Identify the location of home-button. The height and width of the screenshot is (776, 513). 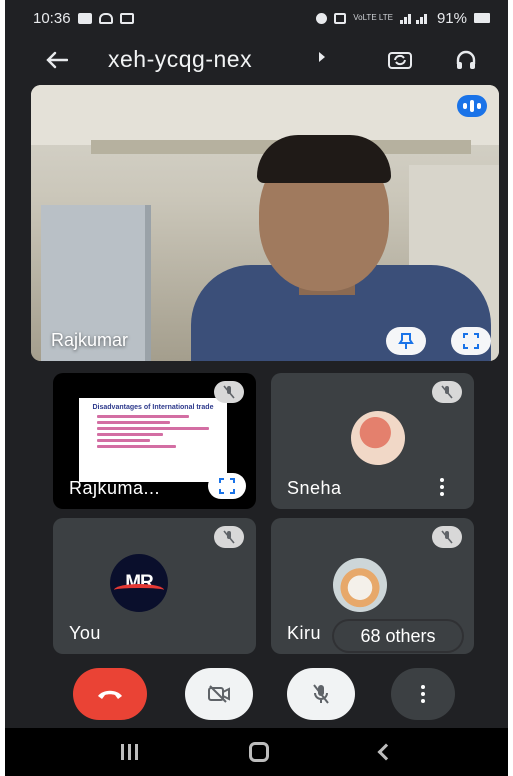
(258, 752).